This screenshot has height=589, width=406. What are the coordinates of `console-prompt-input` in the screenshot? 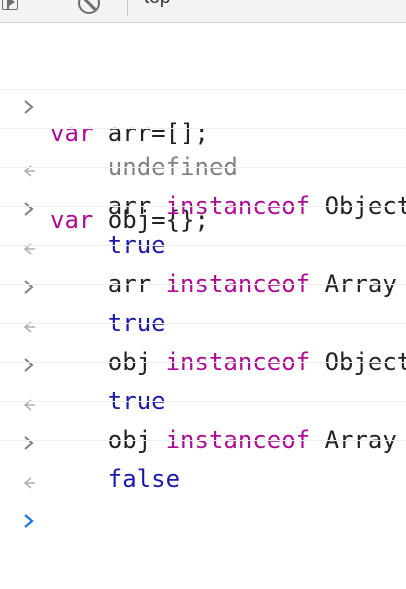 It's located at (203, 484).